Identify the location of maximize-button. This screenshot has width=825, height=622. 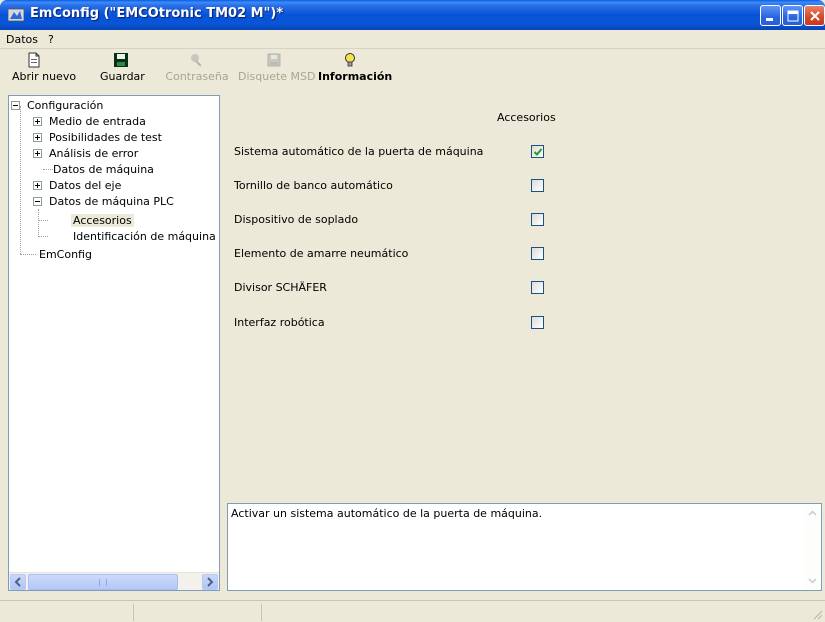
(792, 15).